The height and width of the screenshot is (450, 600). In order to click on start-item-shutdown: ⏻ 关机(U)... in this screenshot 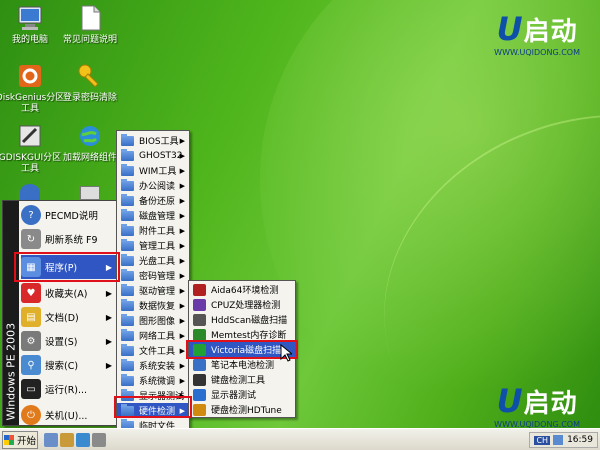, I will do `click(68, 415)`.